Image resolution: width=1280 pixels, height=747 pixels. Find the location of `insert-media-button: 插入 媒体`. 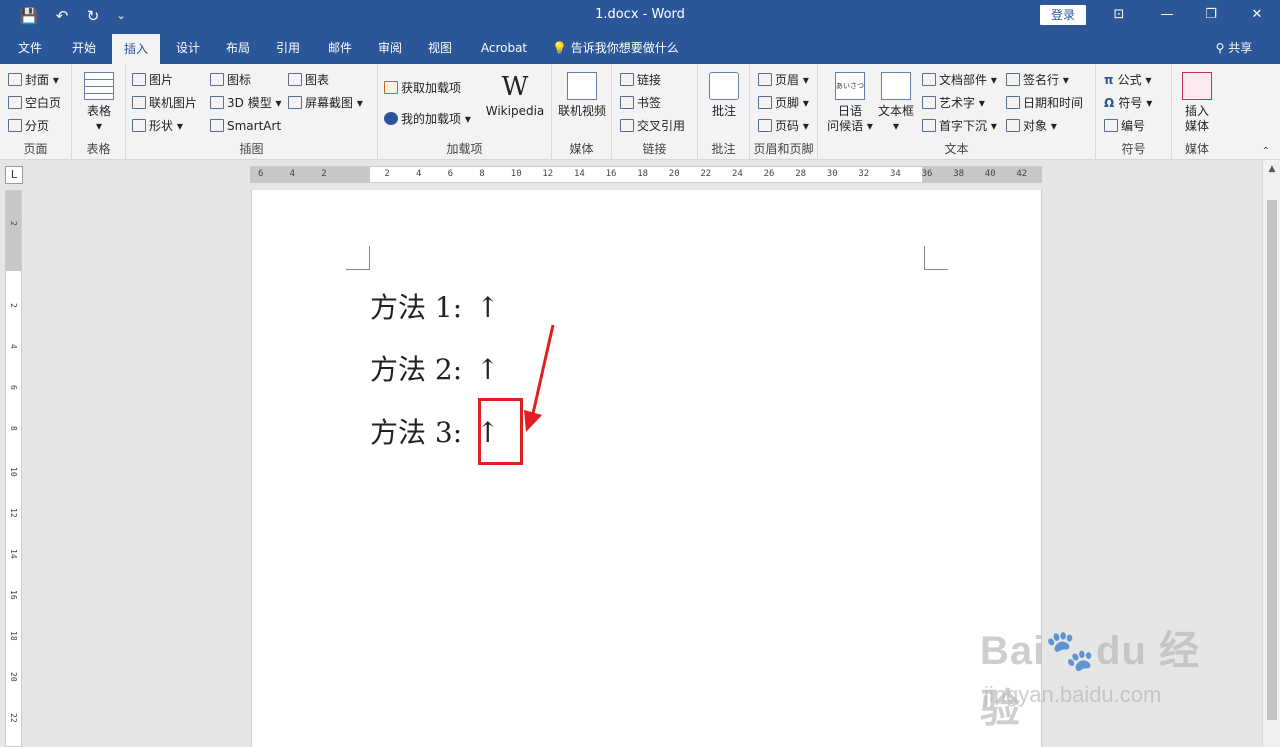

insert-media-button: 插入 媒体 is located at coordinates (1197, 103).